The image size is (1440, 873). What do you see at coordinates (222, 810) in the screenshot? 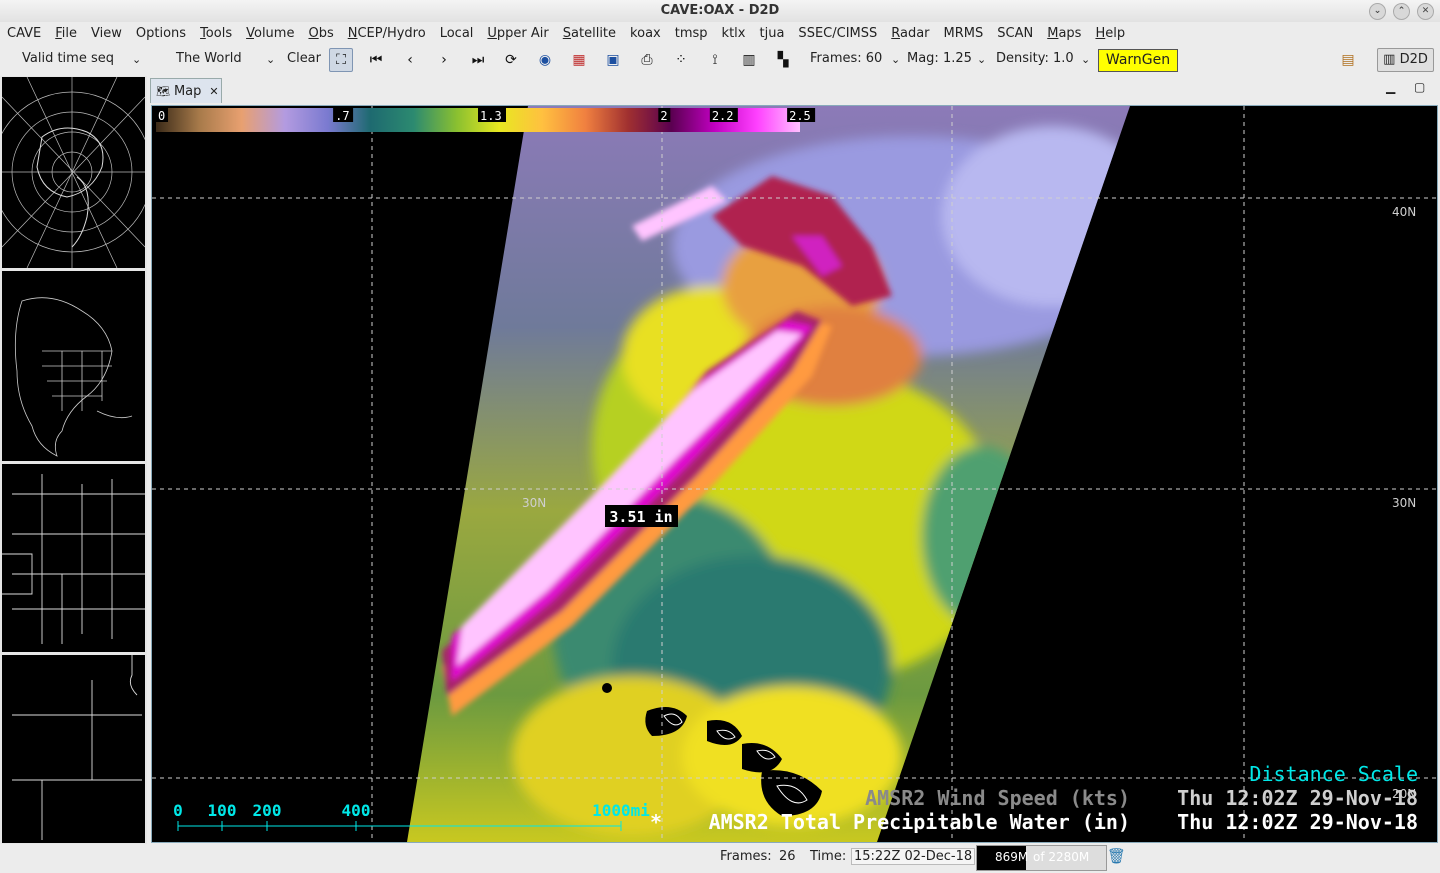
I see `scale-tick-100: 100` at bounding box center [222, 810].